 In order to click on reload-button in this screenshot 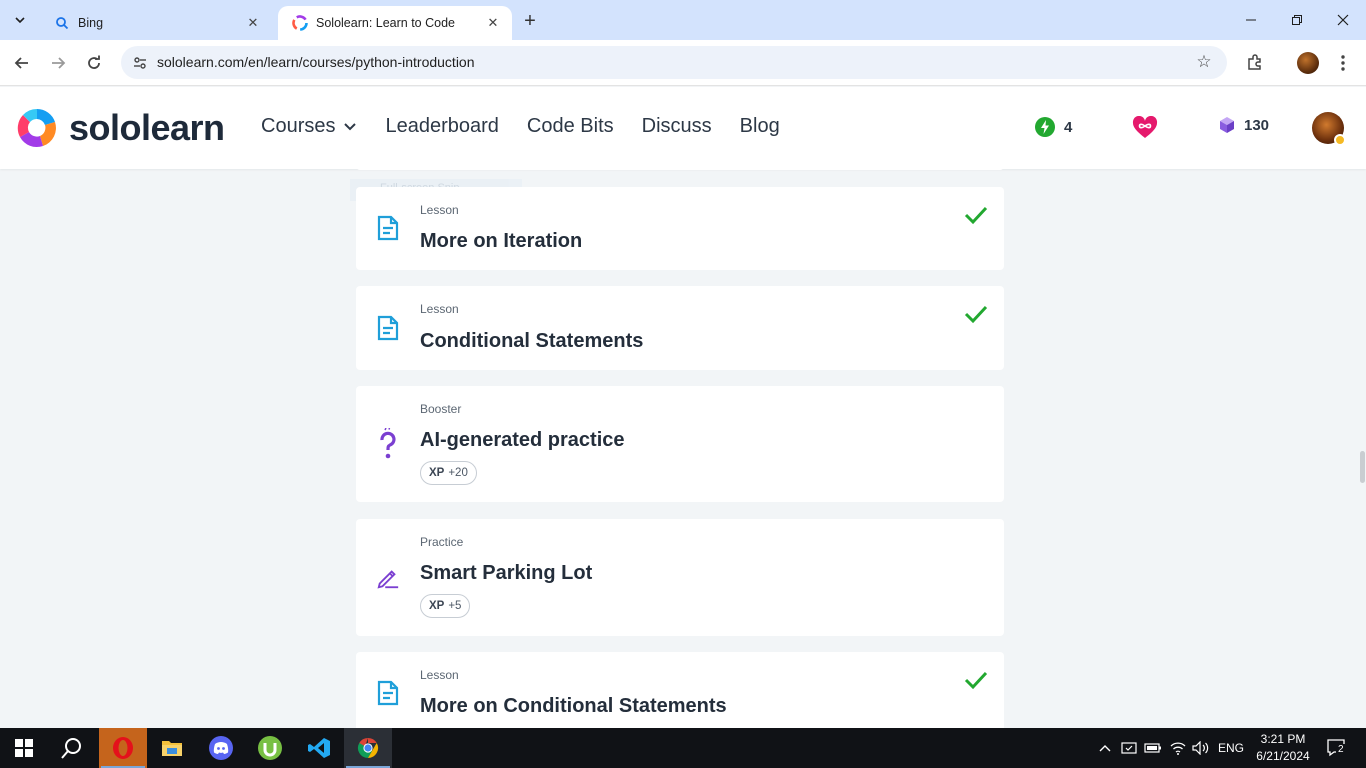, I will do `click(94, 63)`.